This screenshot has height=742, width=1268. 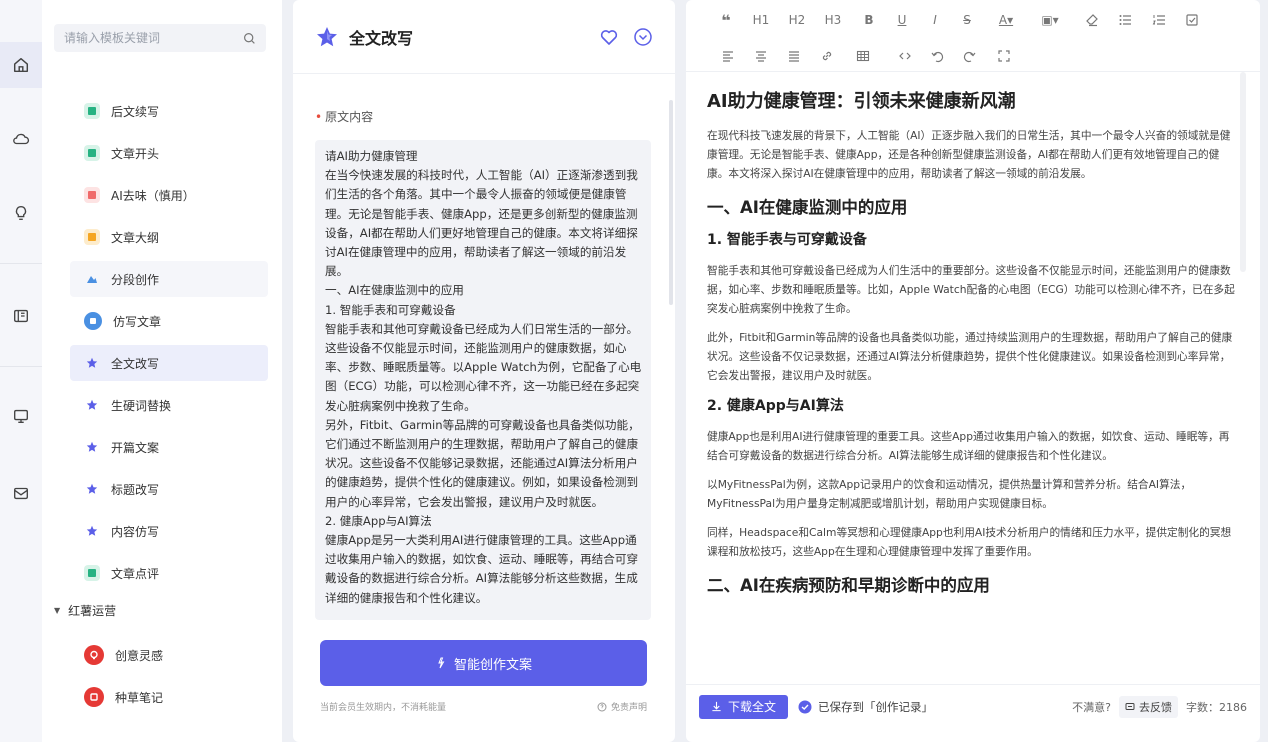 I want to click on ordered-list-button, so click(x=1159, y=20).